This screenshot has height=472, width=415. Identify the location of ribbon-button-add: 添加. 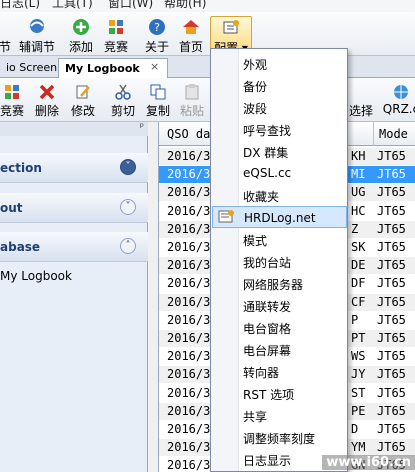
(81, 36).